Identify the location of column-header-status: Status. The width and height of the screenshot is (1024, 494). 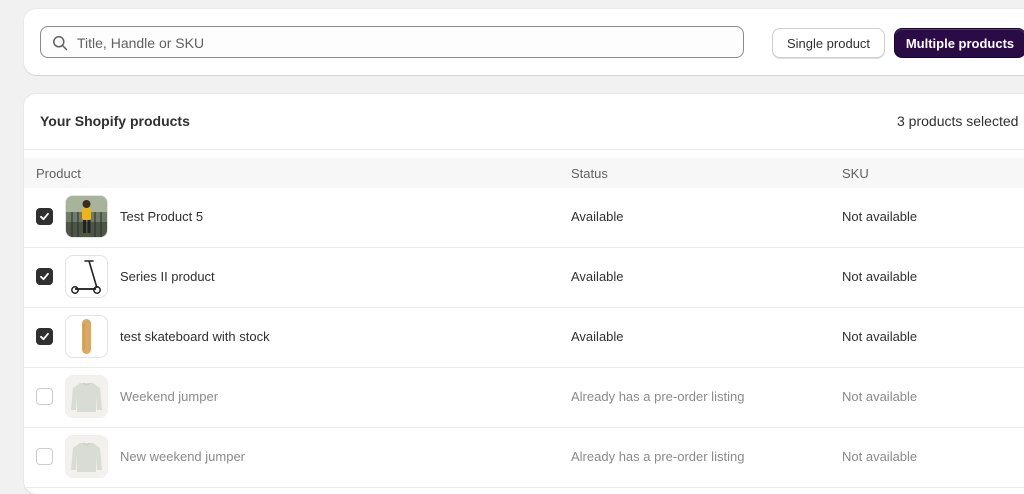
(589, 173).